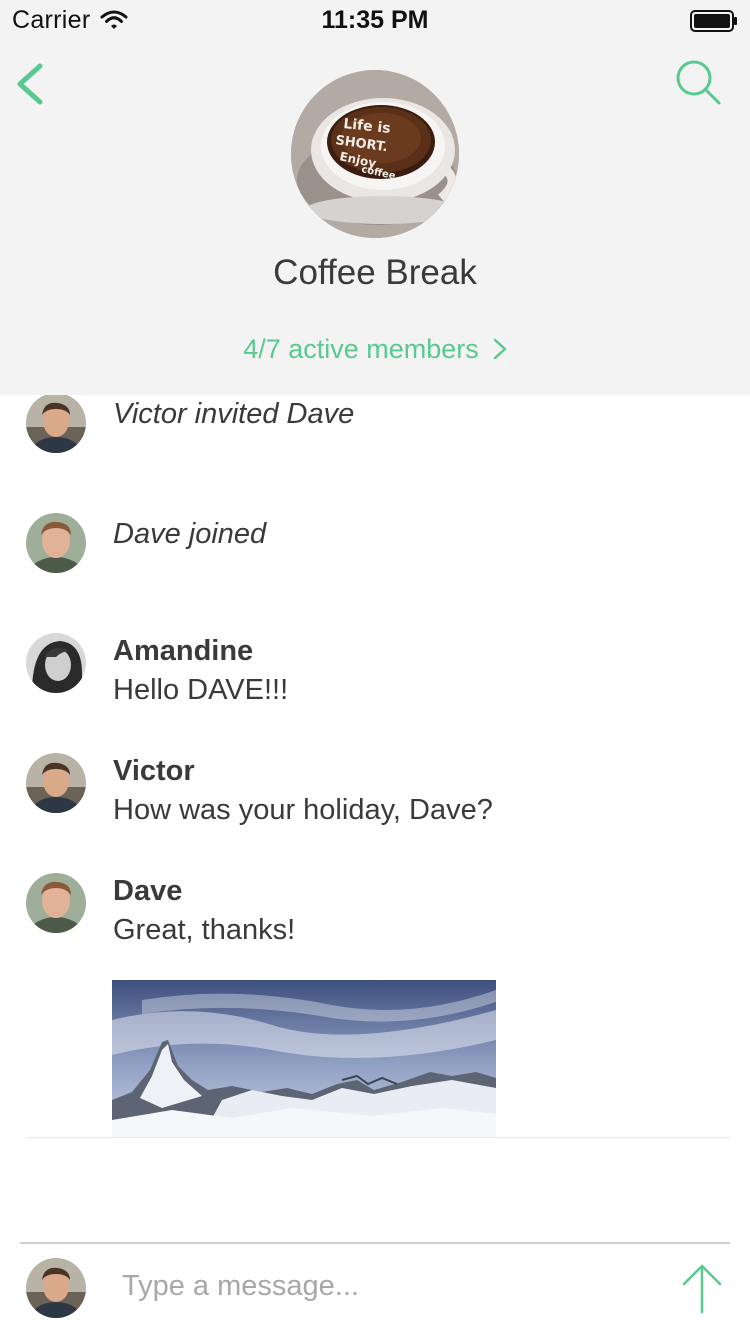 The height and width of the screenshot is (1334, 750). I want to click on sender-name: Amandine, so click(183, 651).